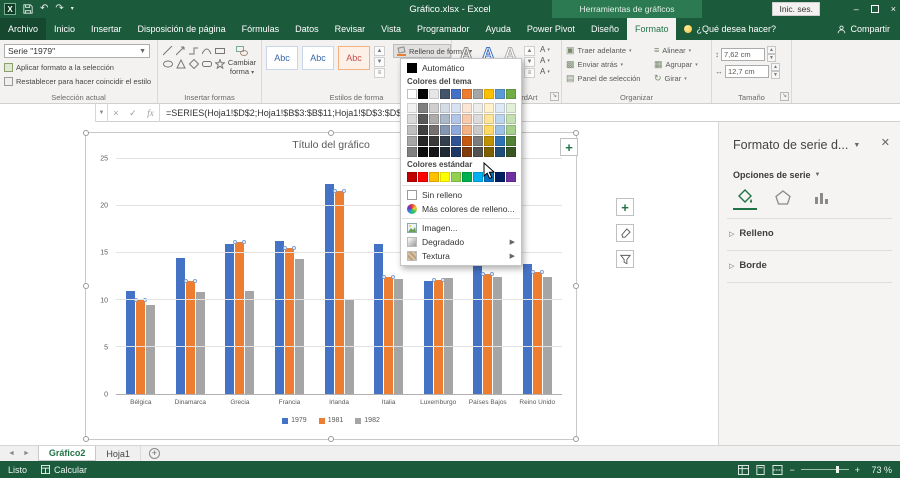  I want to click on tell-me-box: ¿Qué desea hacer?, so click(730, 29).